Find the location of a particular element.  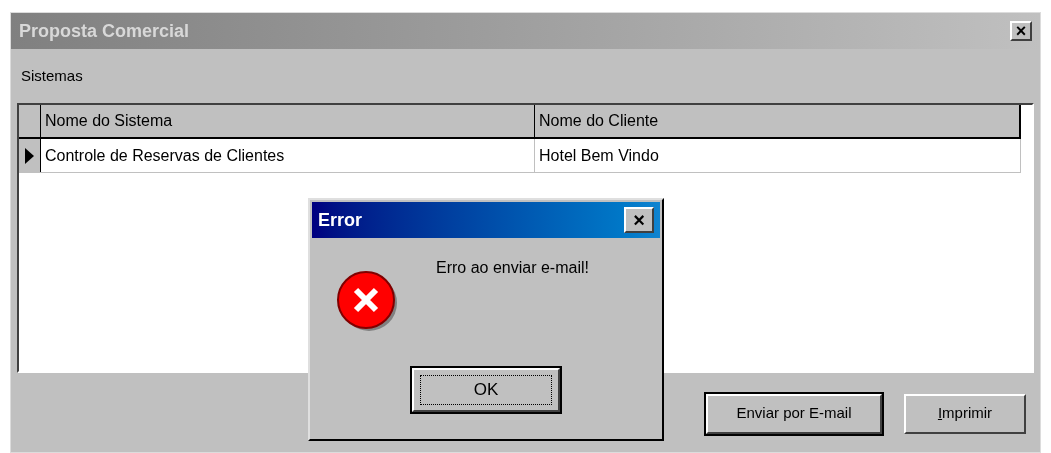

send-email-button: Enviar por E-mail is located at coordinates (794, 413).